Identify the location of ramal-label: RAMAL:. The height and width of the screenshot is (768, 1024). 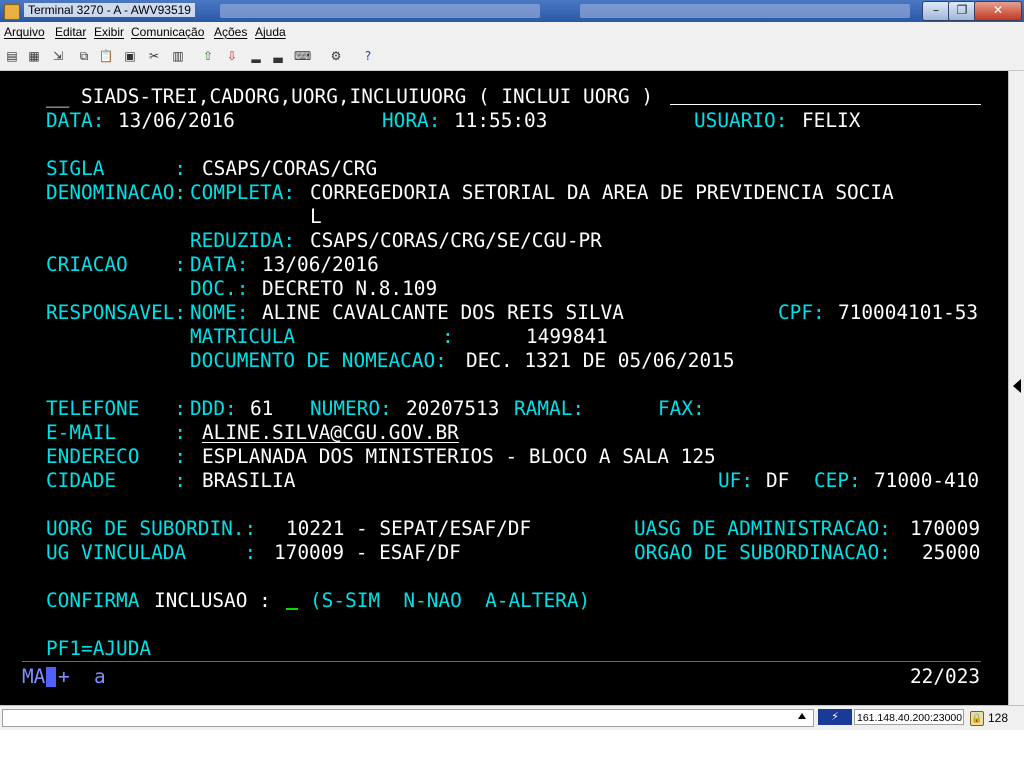
(549, 408).